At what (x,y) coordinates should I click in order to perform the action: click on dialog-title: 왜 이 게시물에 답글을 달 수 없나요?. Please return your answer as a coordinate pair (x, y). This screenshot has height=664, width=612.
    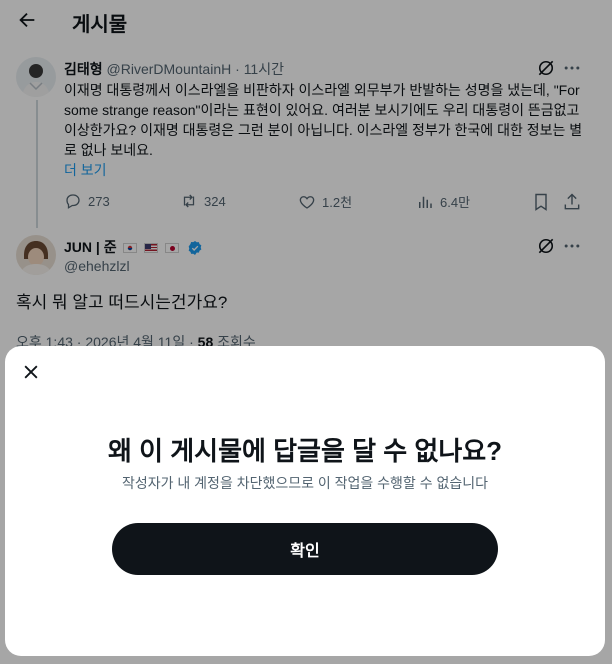
    Looking at the image, I should click on (305, 451).